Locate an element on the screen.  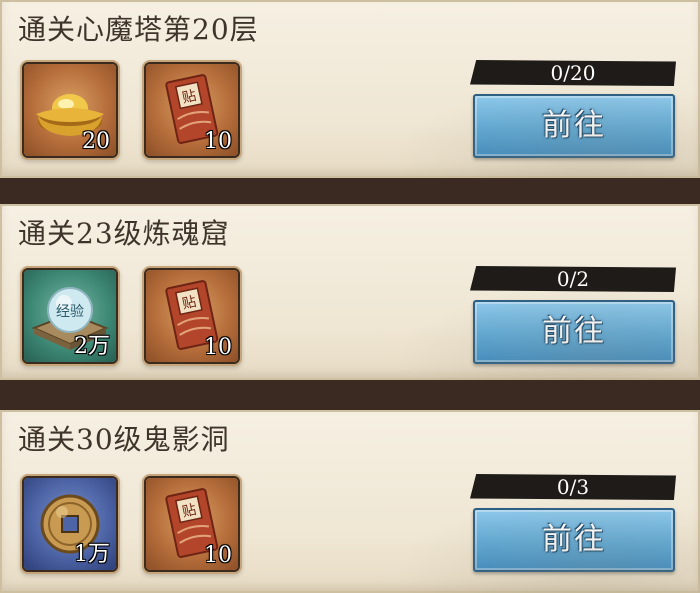
reward-count: 2万 is located at coordinates (92, 346).